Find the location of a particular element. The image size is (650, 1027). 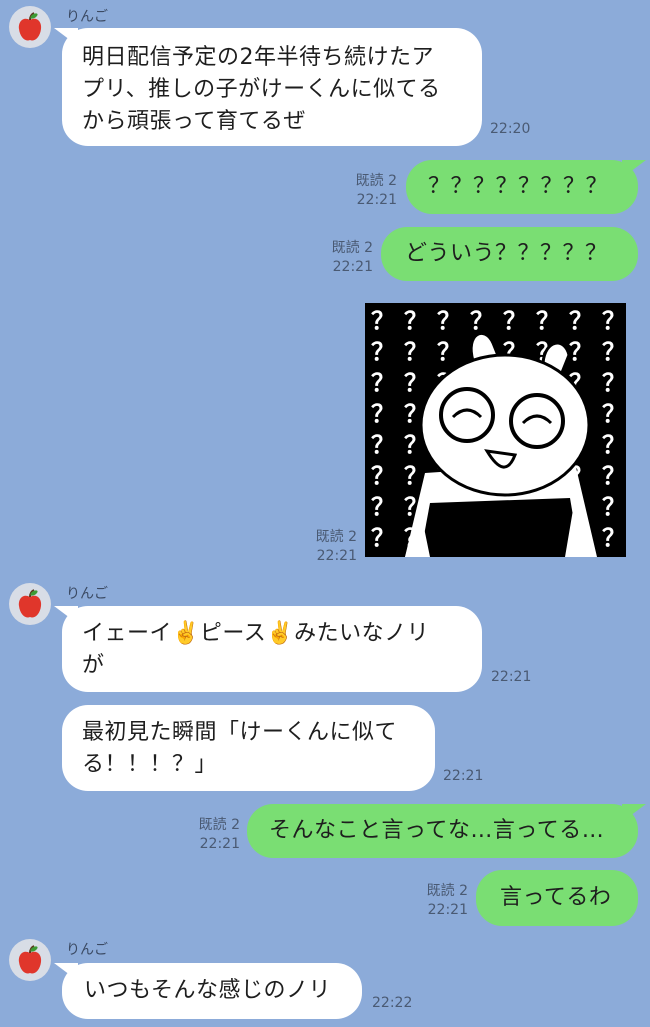

message-bubble-outgoing: ？？？？？？？？ is located at coordinates (522, 187).